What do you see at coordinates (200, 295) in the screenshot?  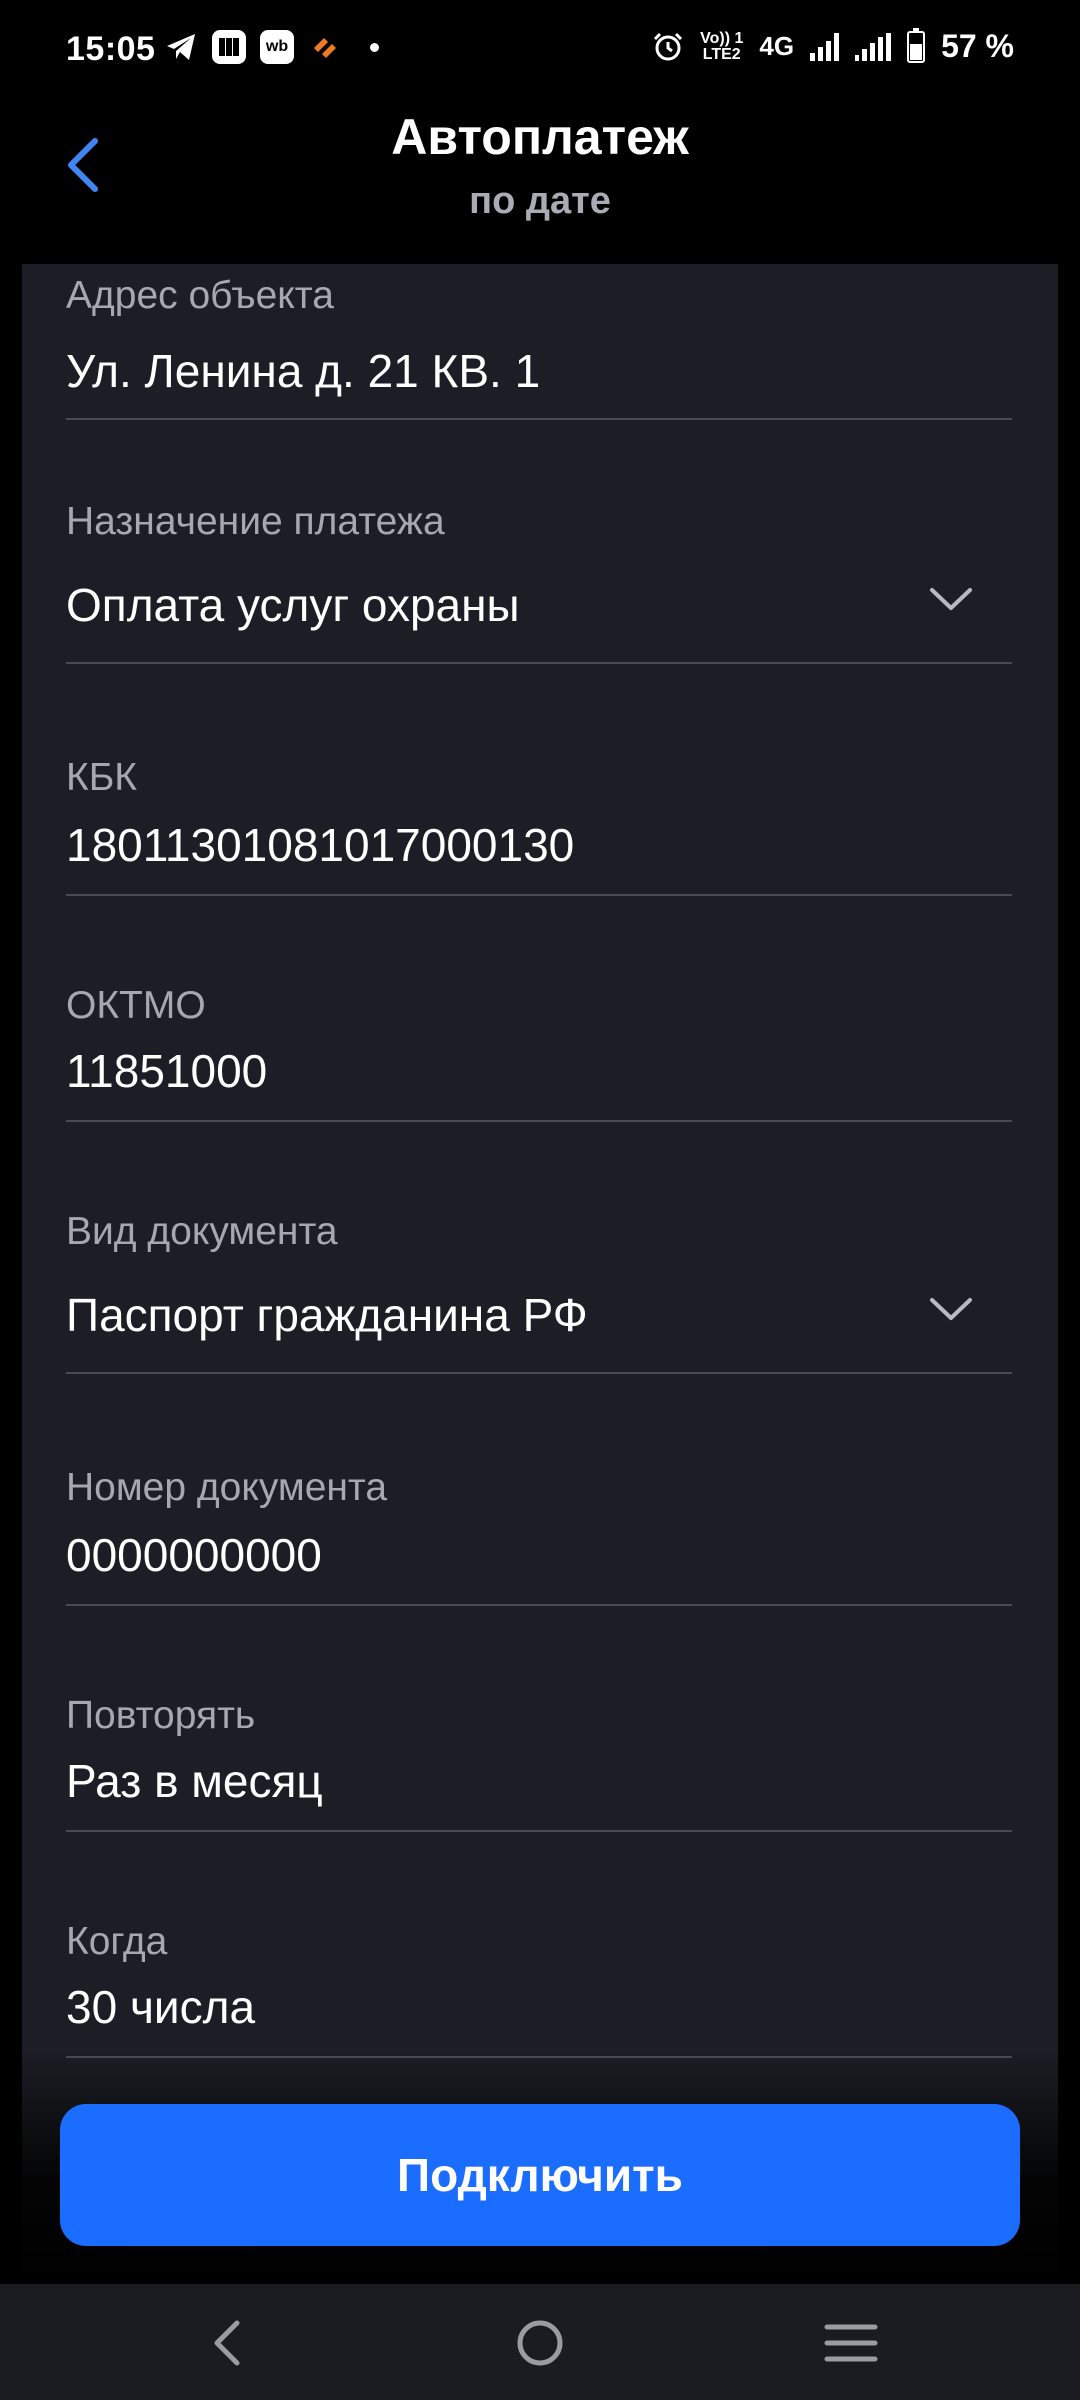 I see `field-label: Адрес объекта` at bounding box center [200, 295].